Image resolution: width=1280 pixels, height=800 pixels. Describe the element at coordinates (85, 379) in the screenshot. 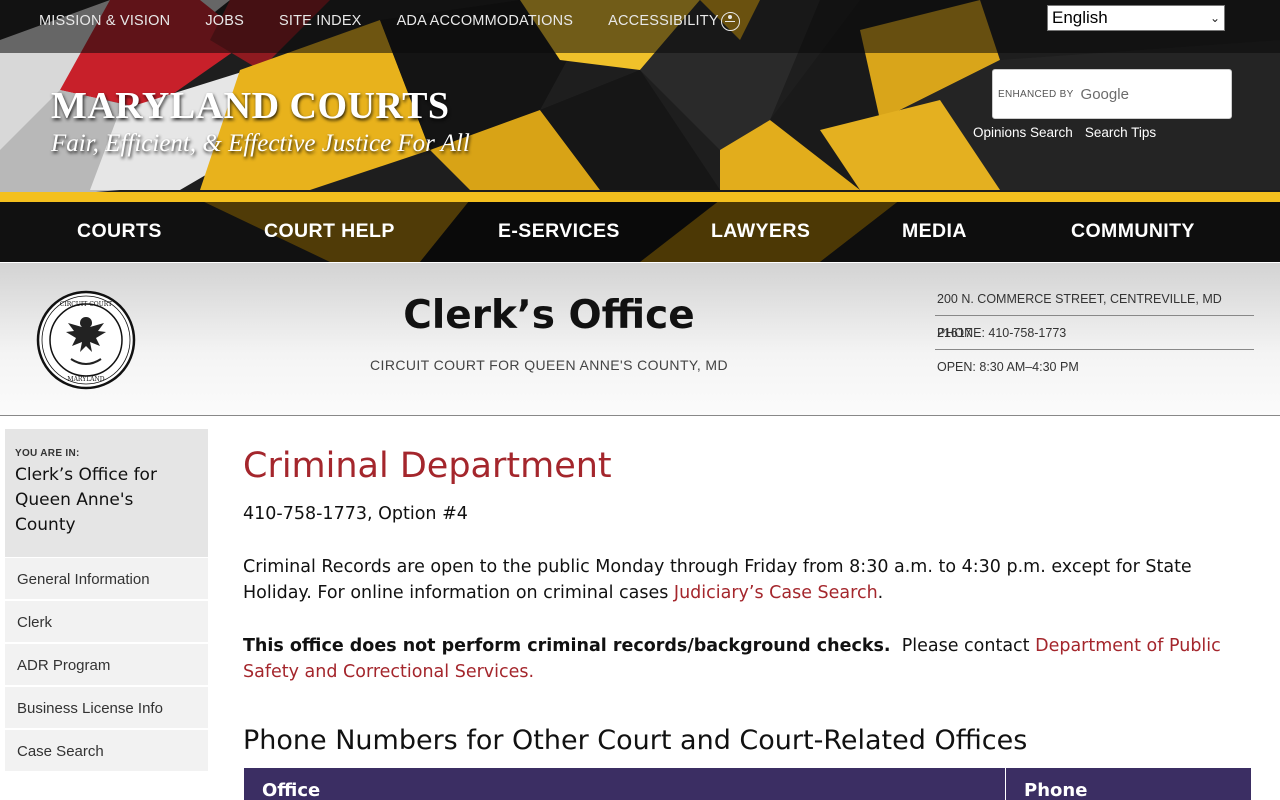

I see `svg-text: MARYLAND` at that location.